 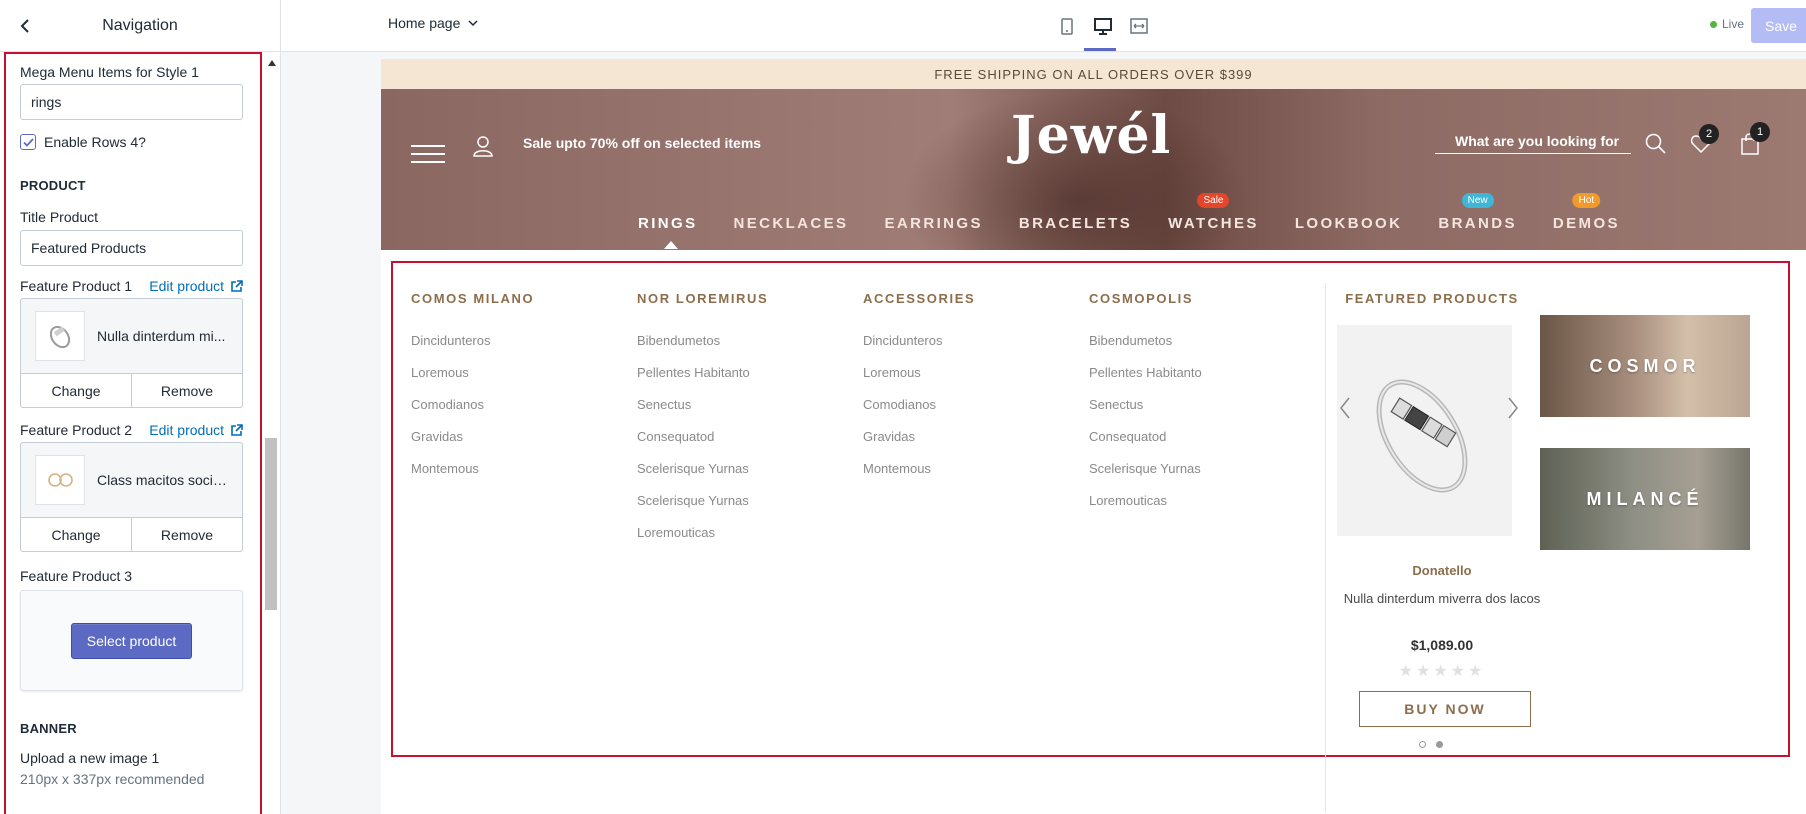 I want to click on column-heading: ACCESSORIES, so click(x=919, y=298).